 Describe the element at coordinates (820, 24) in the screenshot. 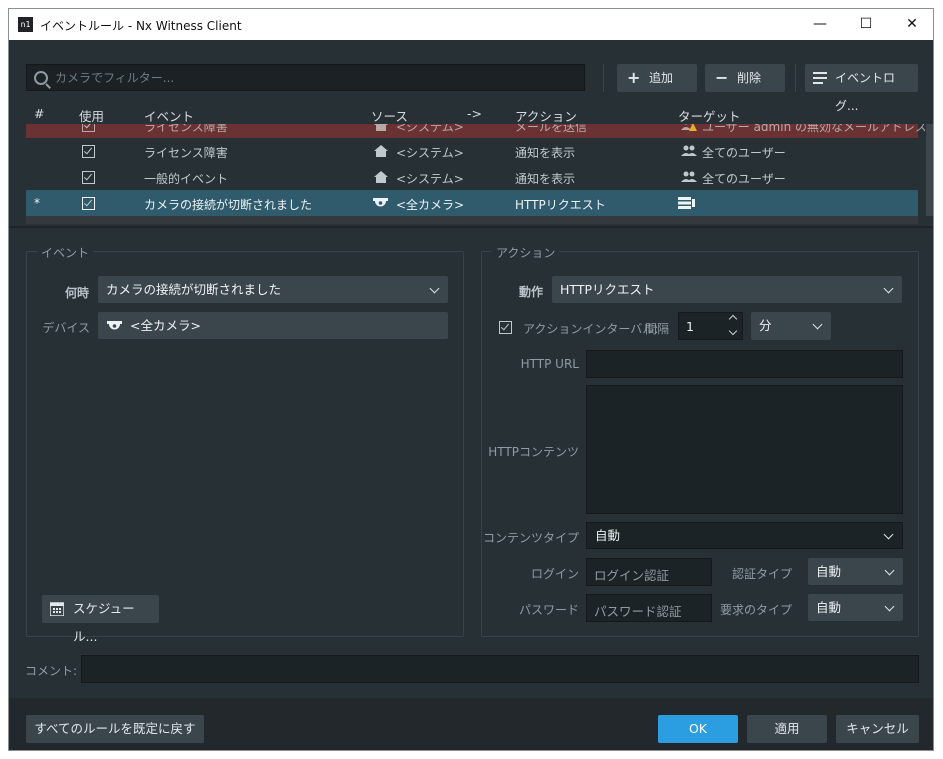

I see `minimize-button: —` at that location.